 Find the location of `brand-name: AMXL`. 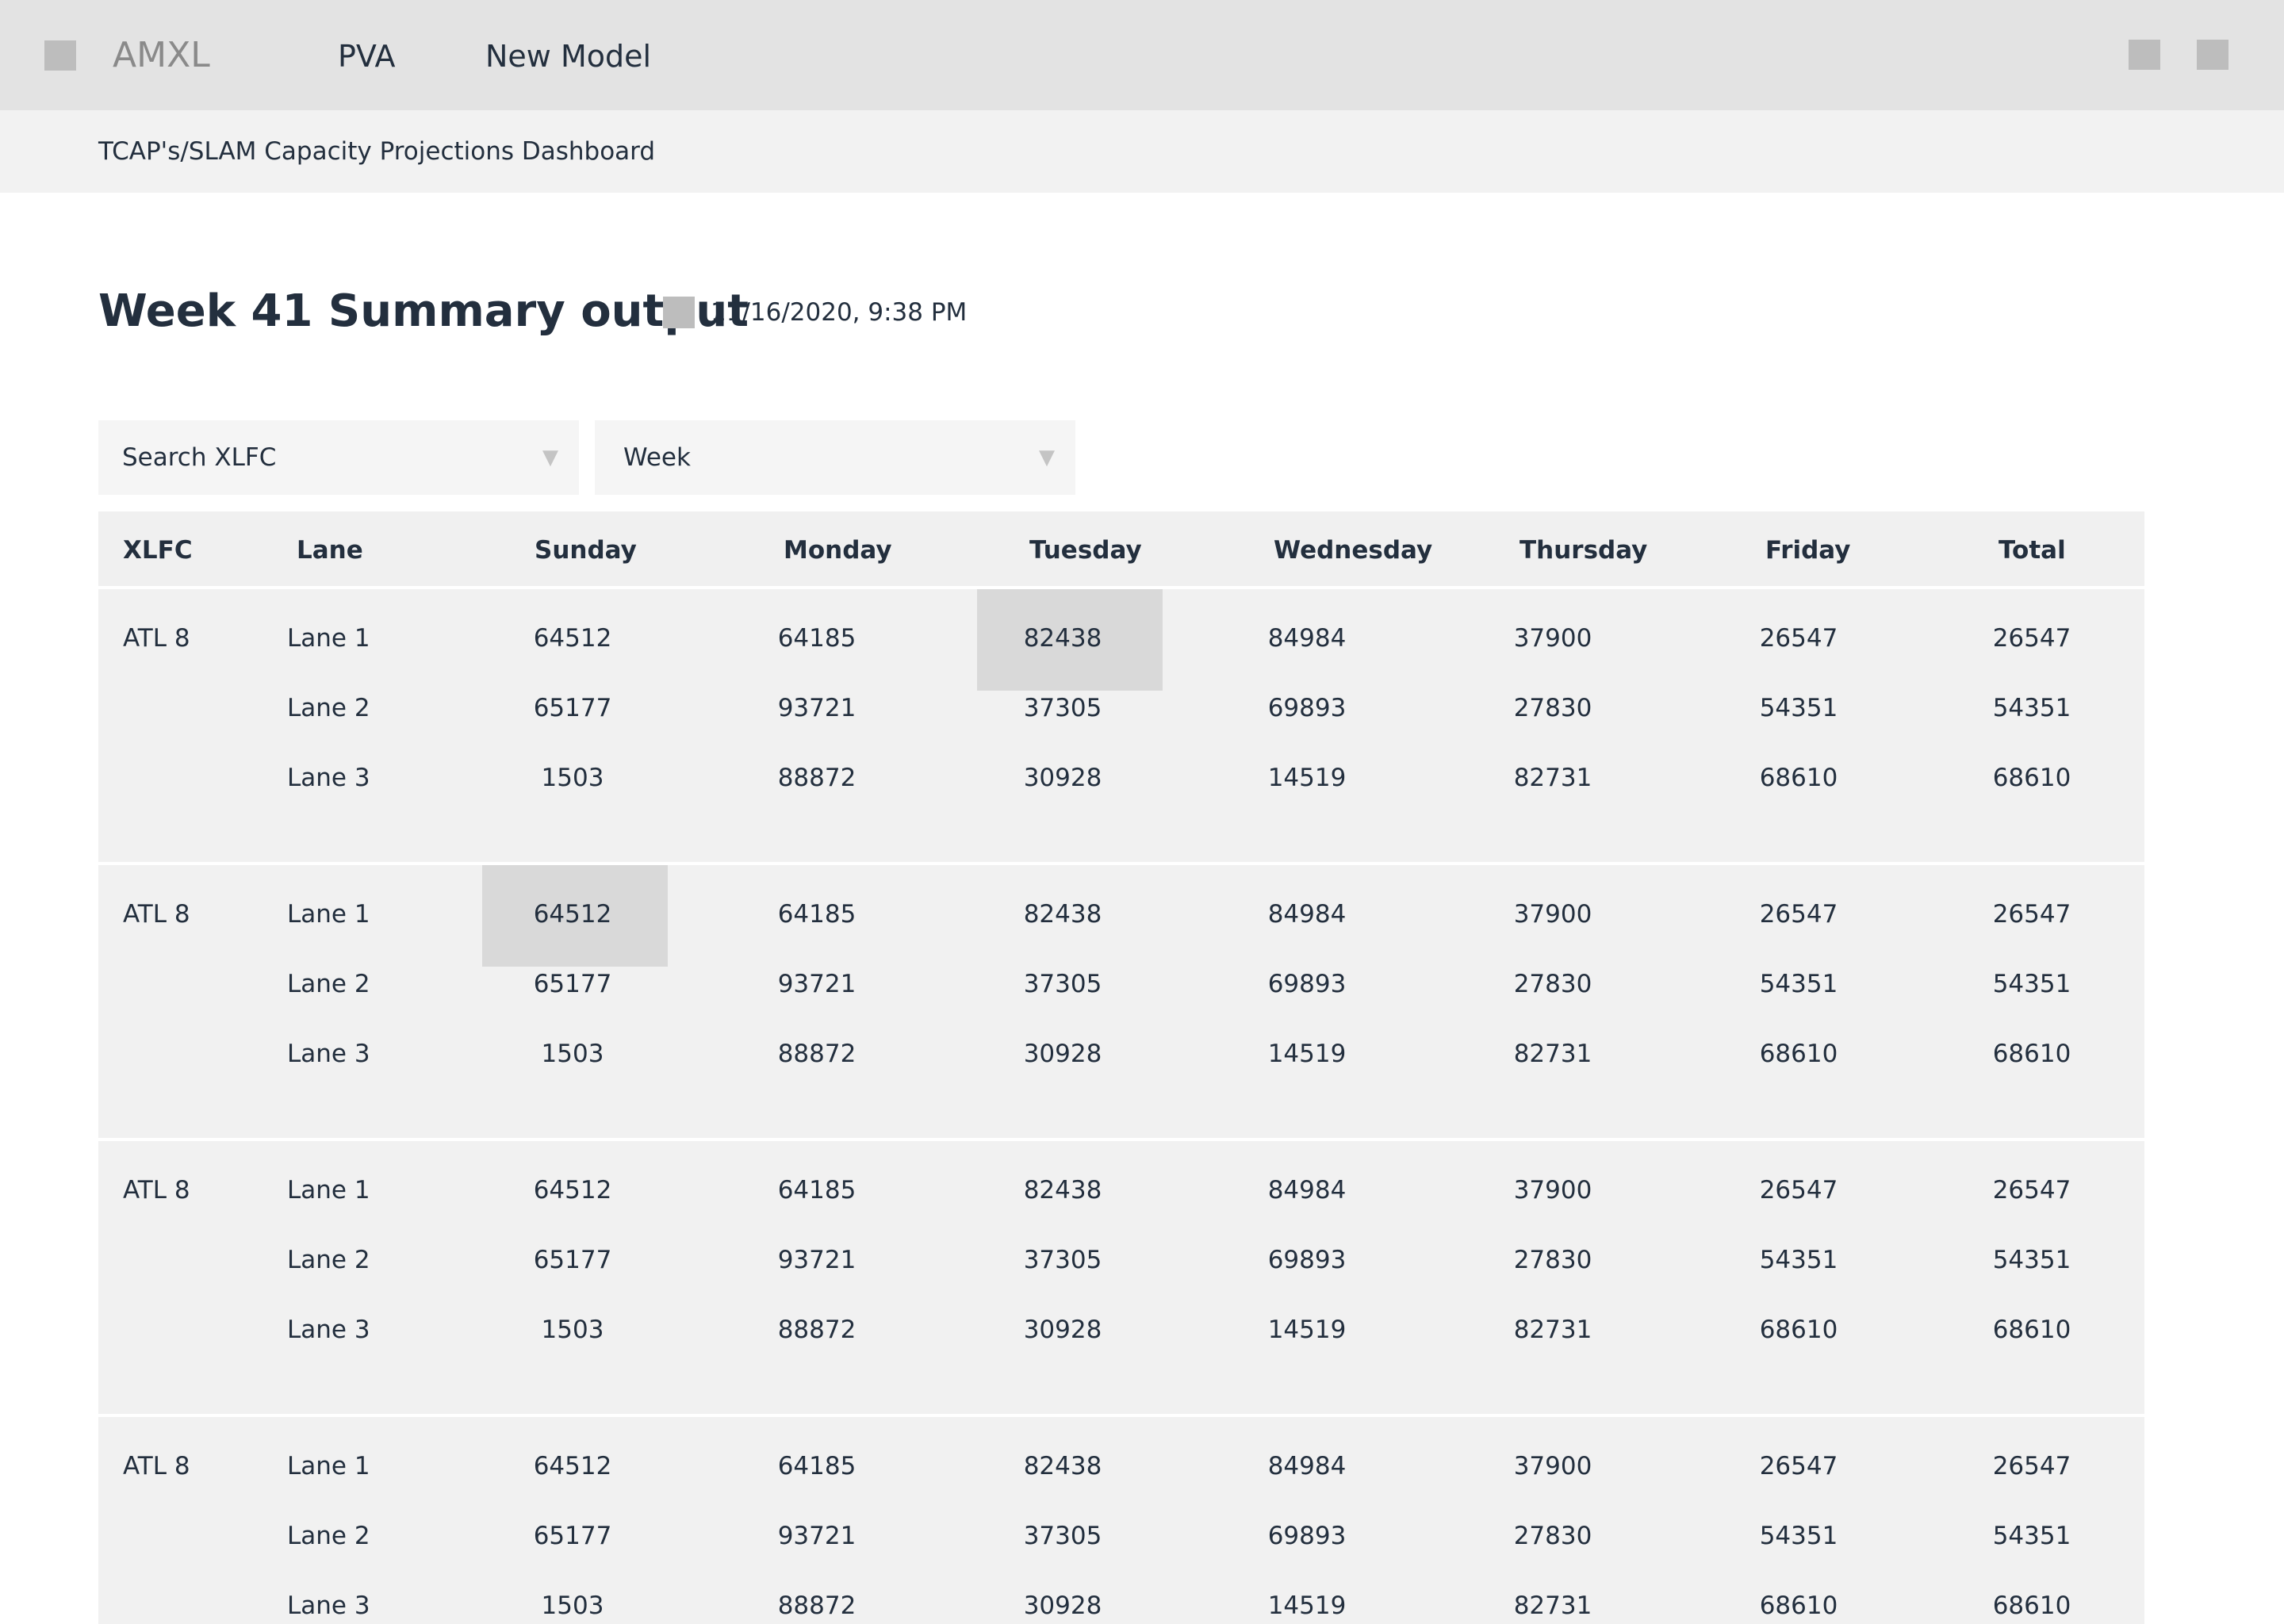

brand-name: AMXL is located at coordinates (161, 55).